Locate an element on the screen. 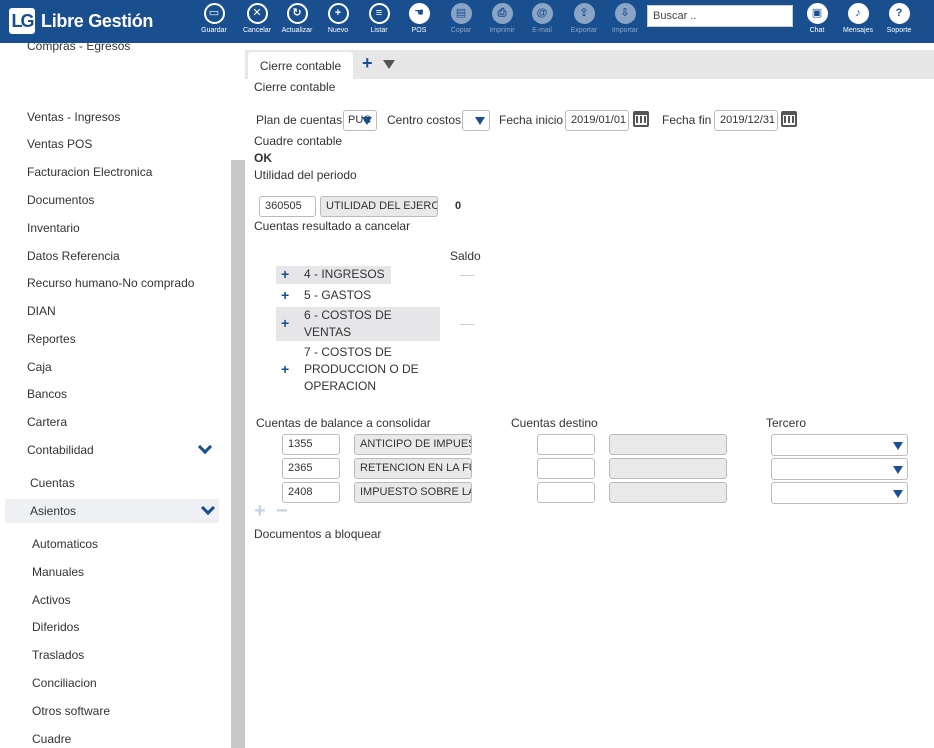 The height and width of the screenshot is (748, 934). tab-bar: Cierre contable + is located at coordinates (589, 64).